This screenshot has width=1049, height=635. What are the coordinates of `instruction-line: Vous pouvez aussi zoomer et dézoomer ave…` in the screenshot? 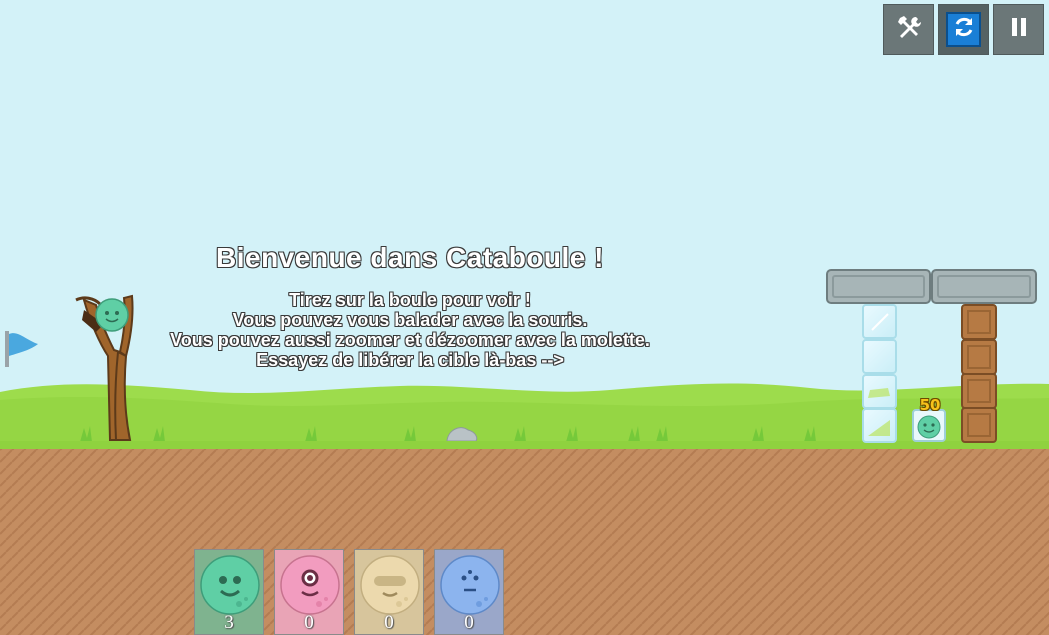 It's located at (410, 340).